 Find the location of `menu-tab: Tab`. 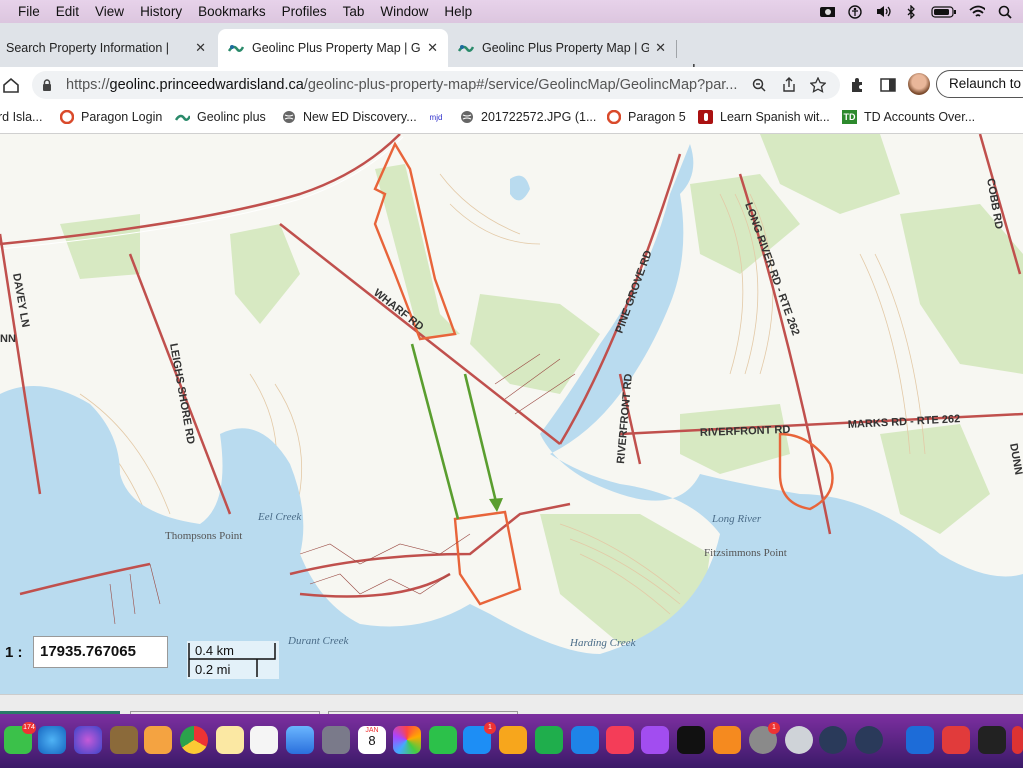

menu-tab: Tab is located at coordinates (354, 11).